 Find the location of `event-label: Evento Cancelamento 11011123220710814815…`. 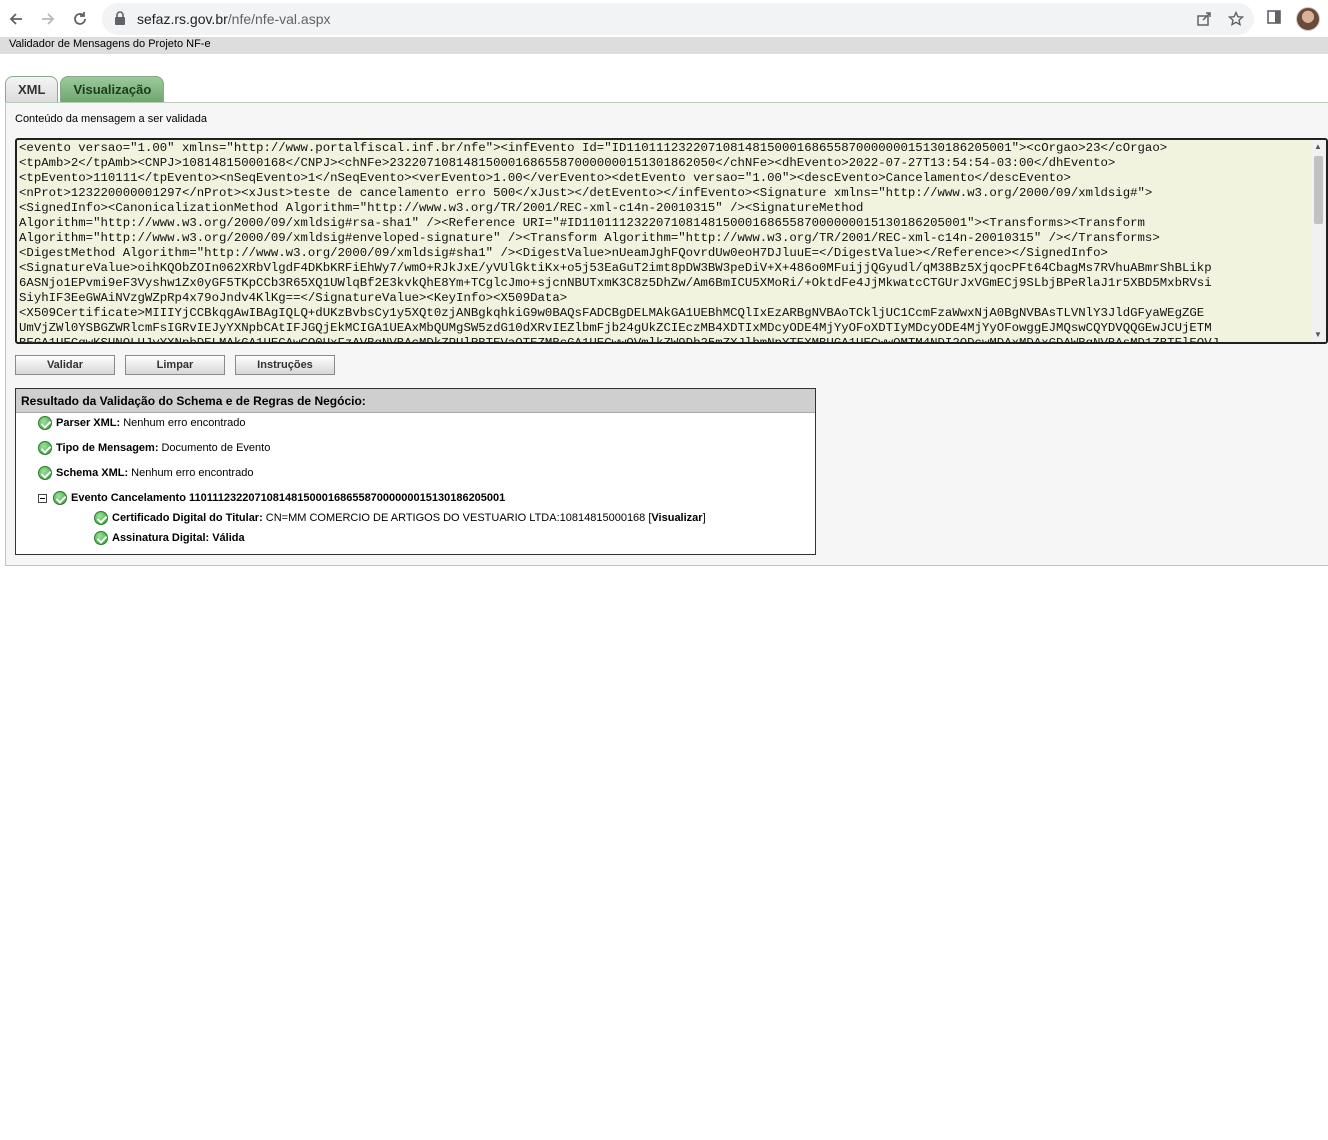

event-label: Evento Cancelamento 11011123220710814815… is located at coordinates (288, 498).